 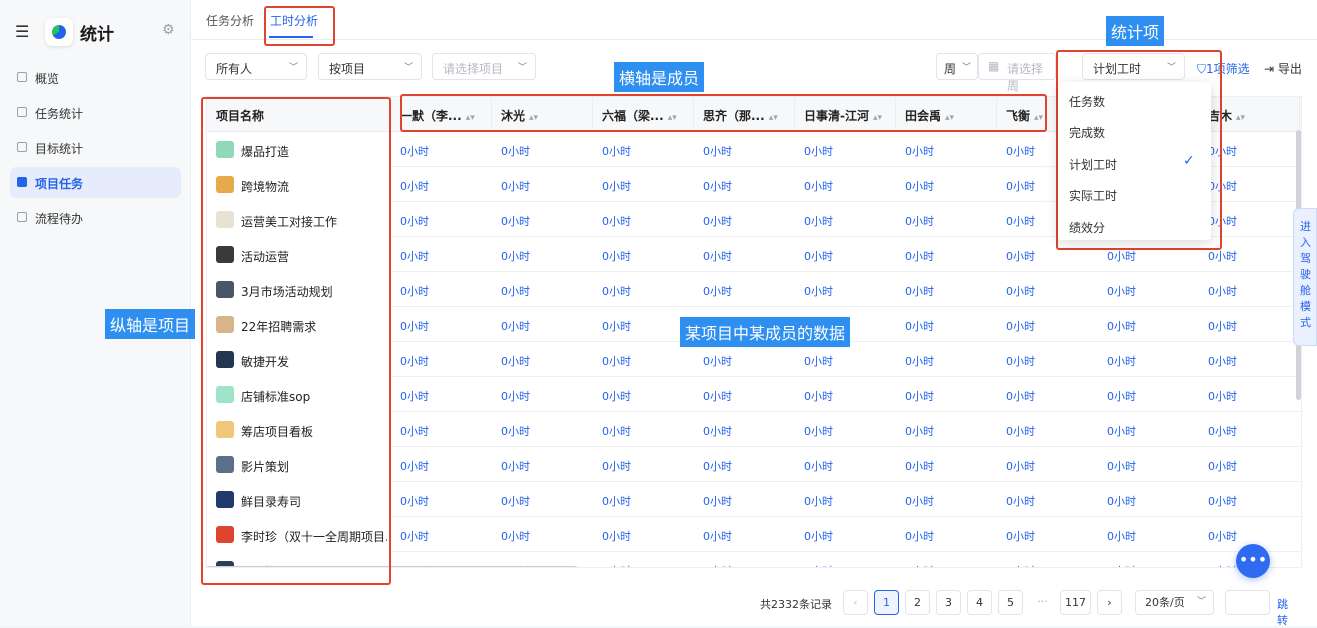 I want to click on project-cell: 影片策划, so click(x=299, y=464).